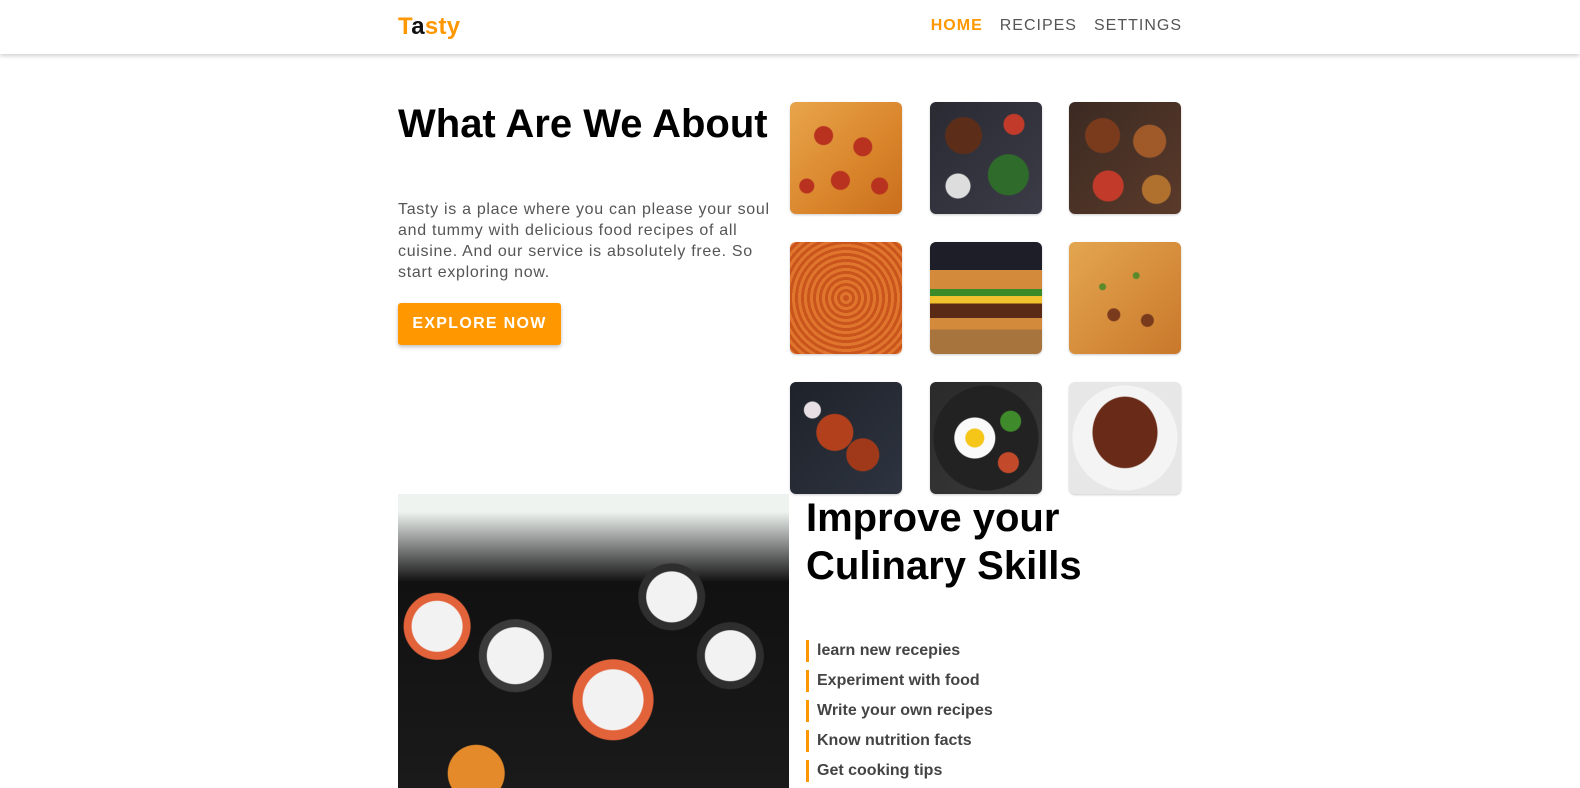 The width and height of the screenshot is (1580, 788). What do you see at coordinates (405, 26) in the screenshot?
I see `logo-letter-t: T` at bounding box center [405, 26].